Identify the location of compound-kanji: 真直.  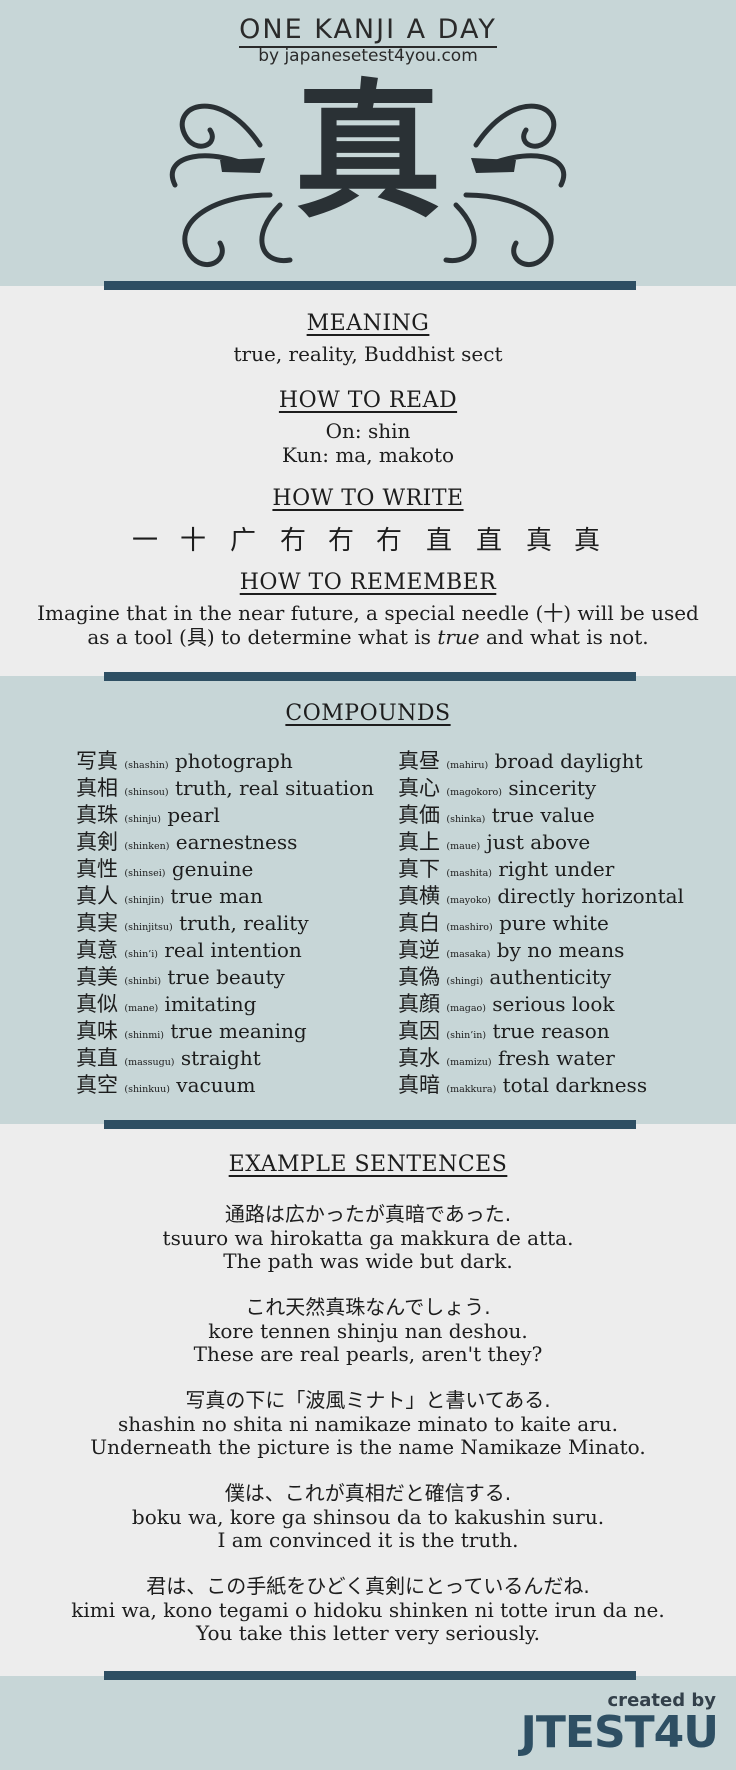
(97, 1058).